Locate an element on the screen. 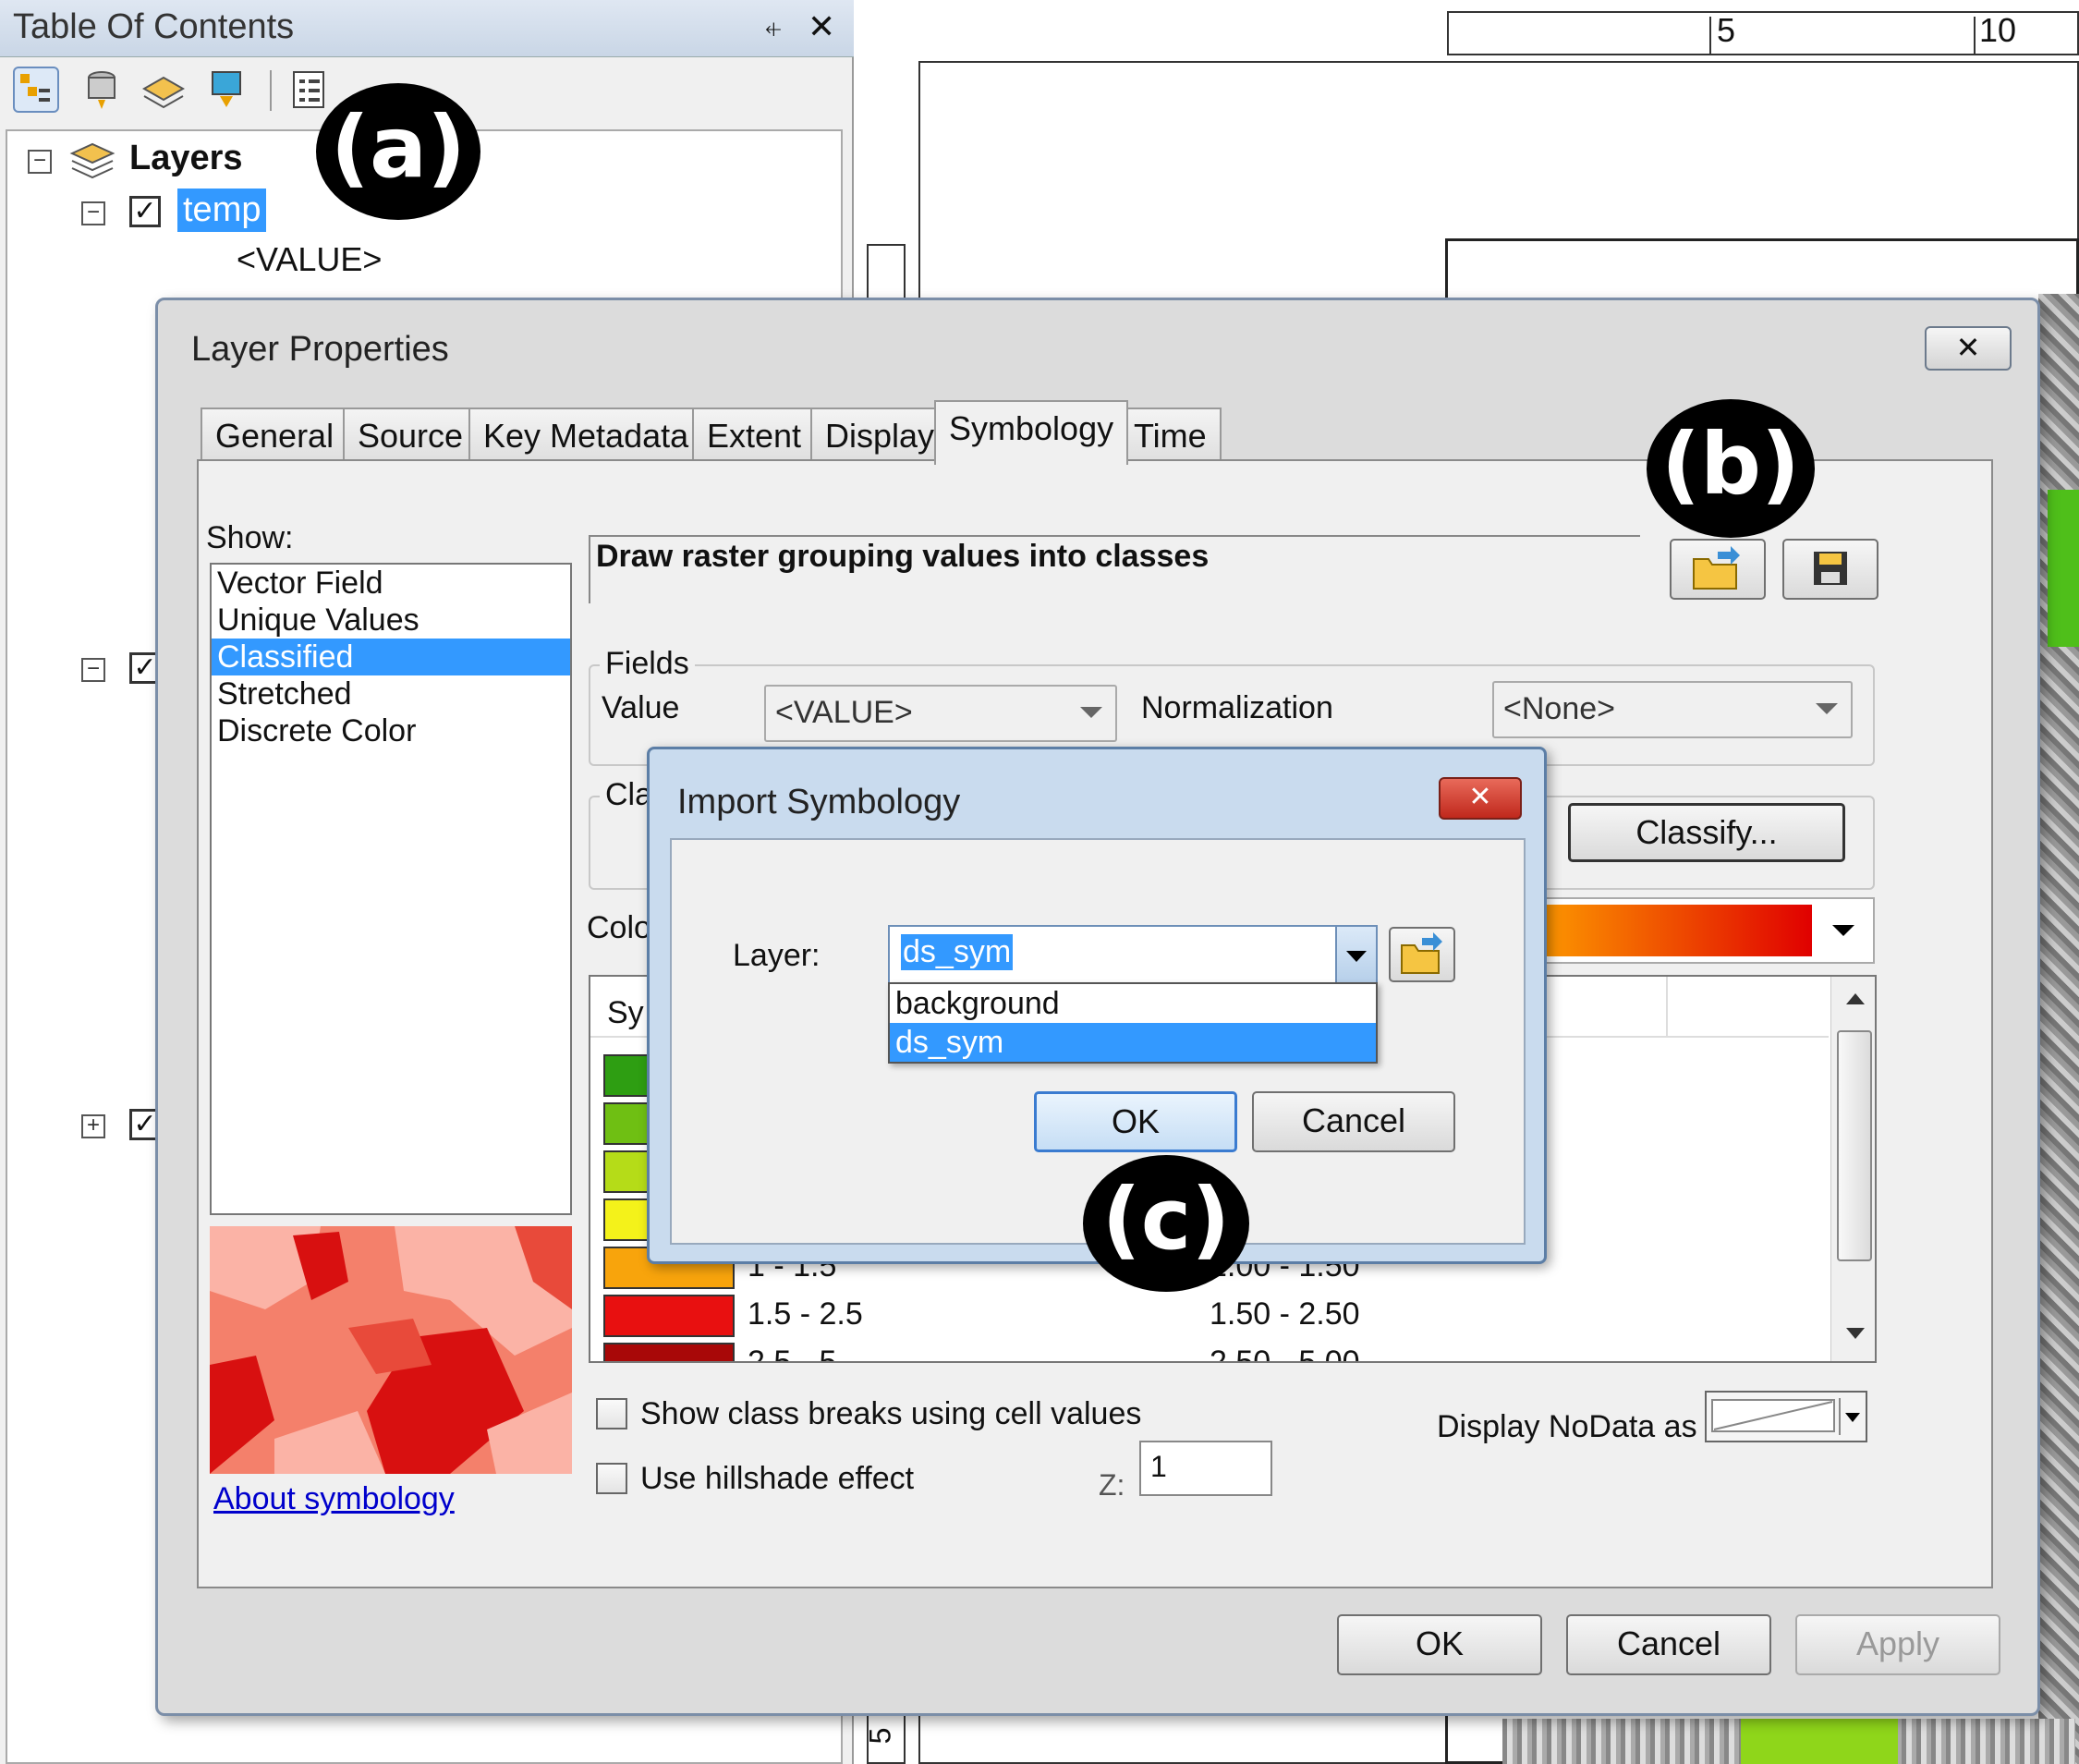  heading-divider is located at coordinates (1114, 536).